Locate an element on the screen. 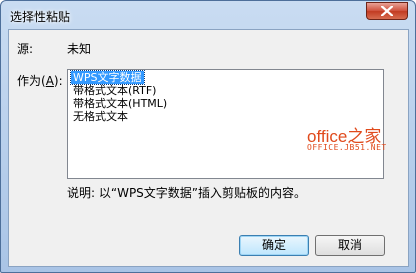  title-bar: 选择性粘贴 is located at coordinates (208, 15).